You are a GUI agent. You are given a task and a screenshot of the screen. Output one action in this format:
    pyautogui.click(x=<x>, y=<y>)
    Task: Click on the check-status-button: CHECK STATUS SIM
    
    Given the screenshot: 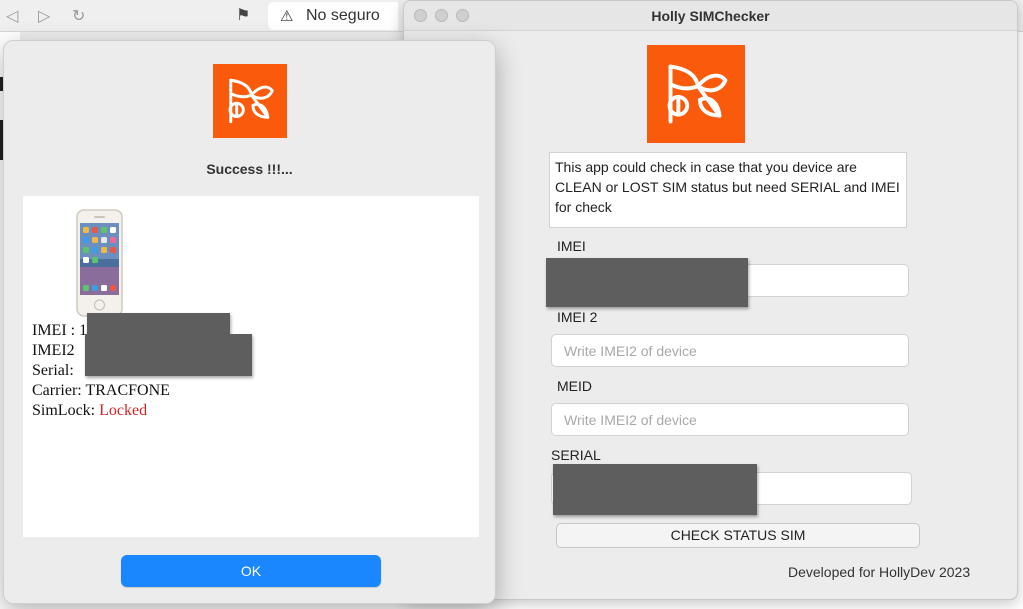 What is the action you would take?
    pyautogui.click(x=738, y=535)
    